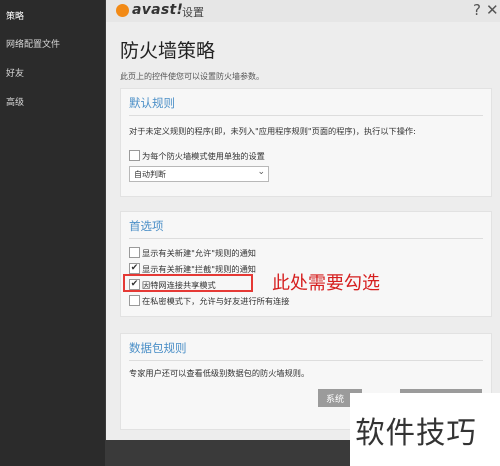  Describe the element at coordinates (203, 156) in the screenshot. I see `separate-settings-label: 为每个防火墙模式使用单独的设置` at that location.